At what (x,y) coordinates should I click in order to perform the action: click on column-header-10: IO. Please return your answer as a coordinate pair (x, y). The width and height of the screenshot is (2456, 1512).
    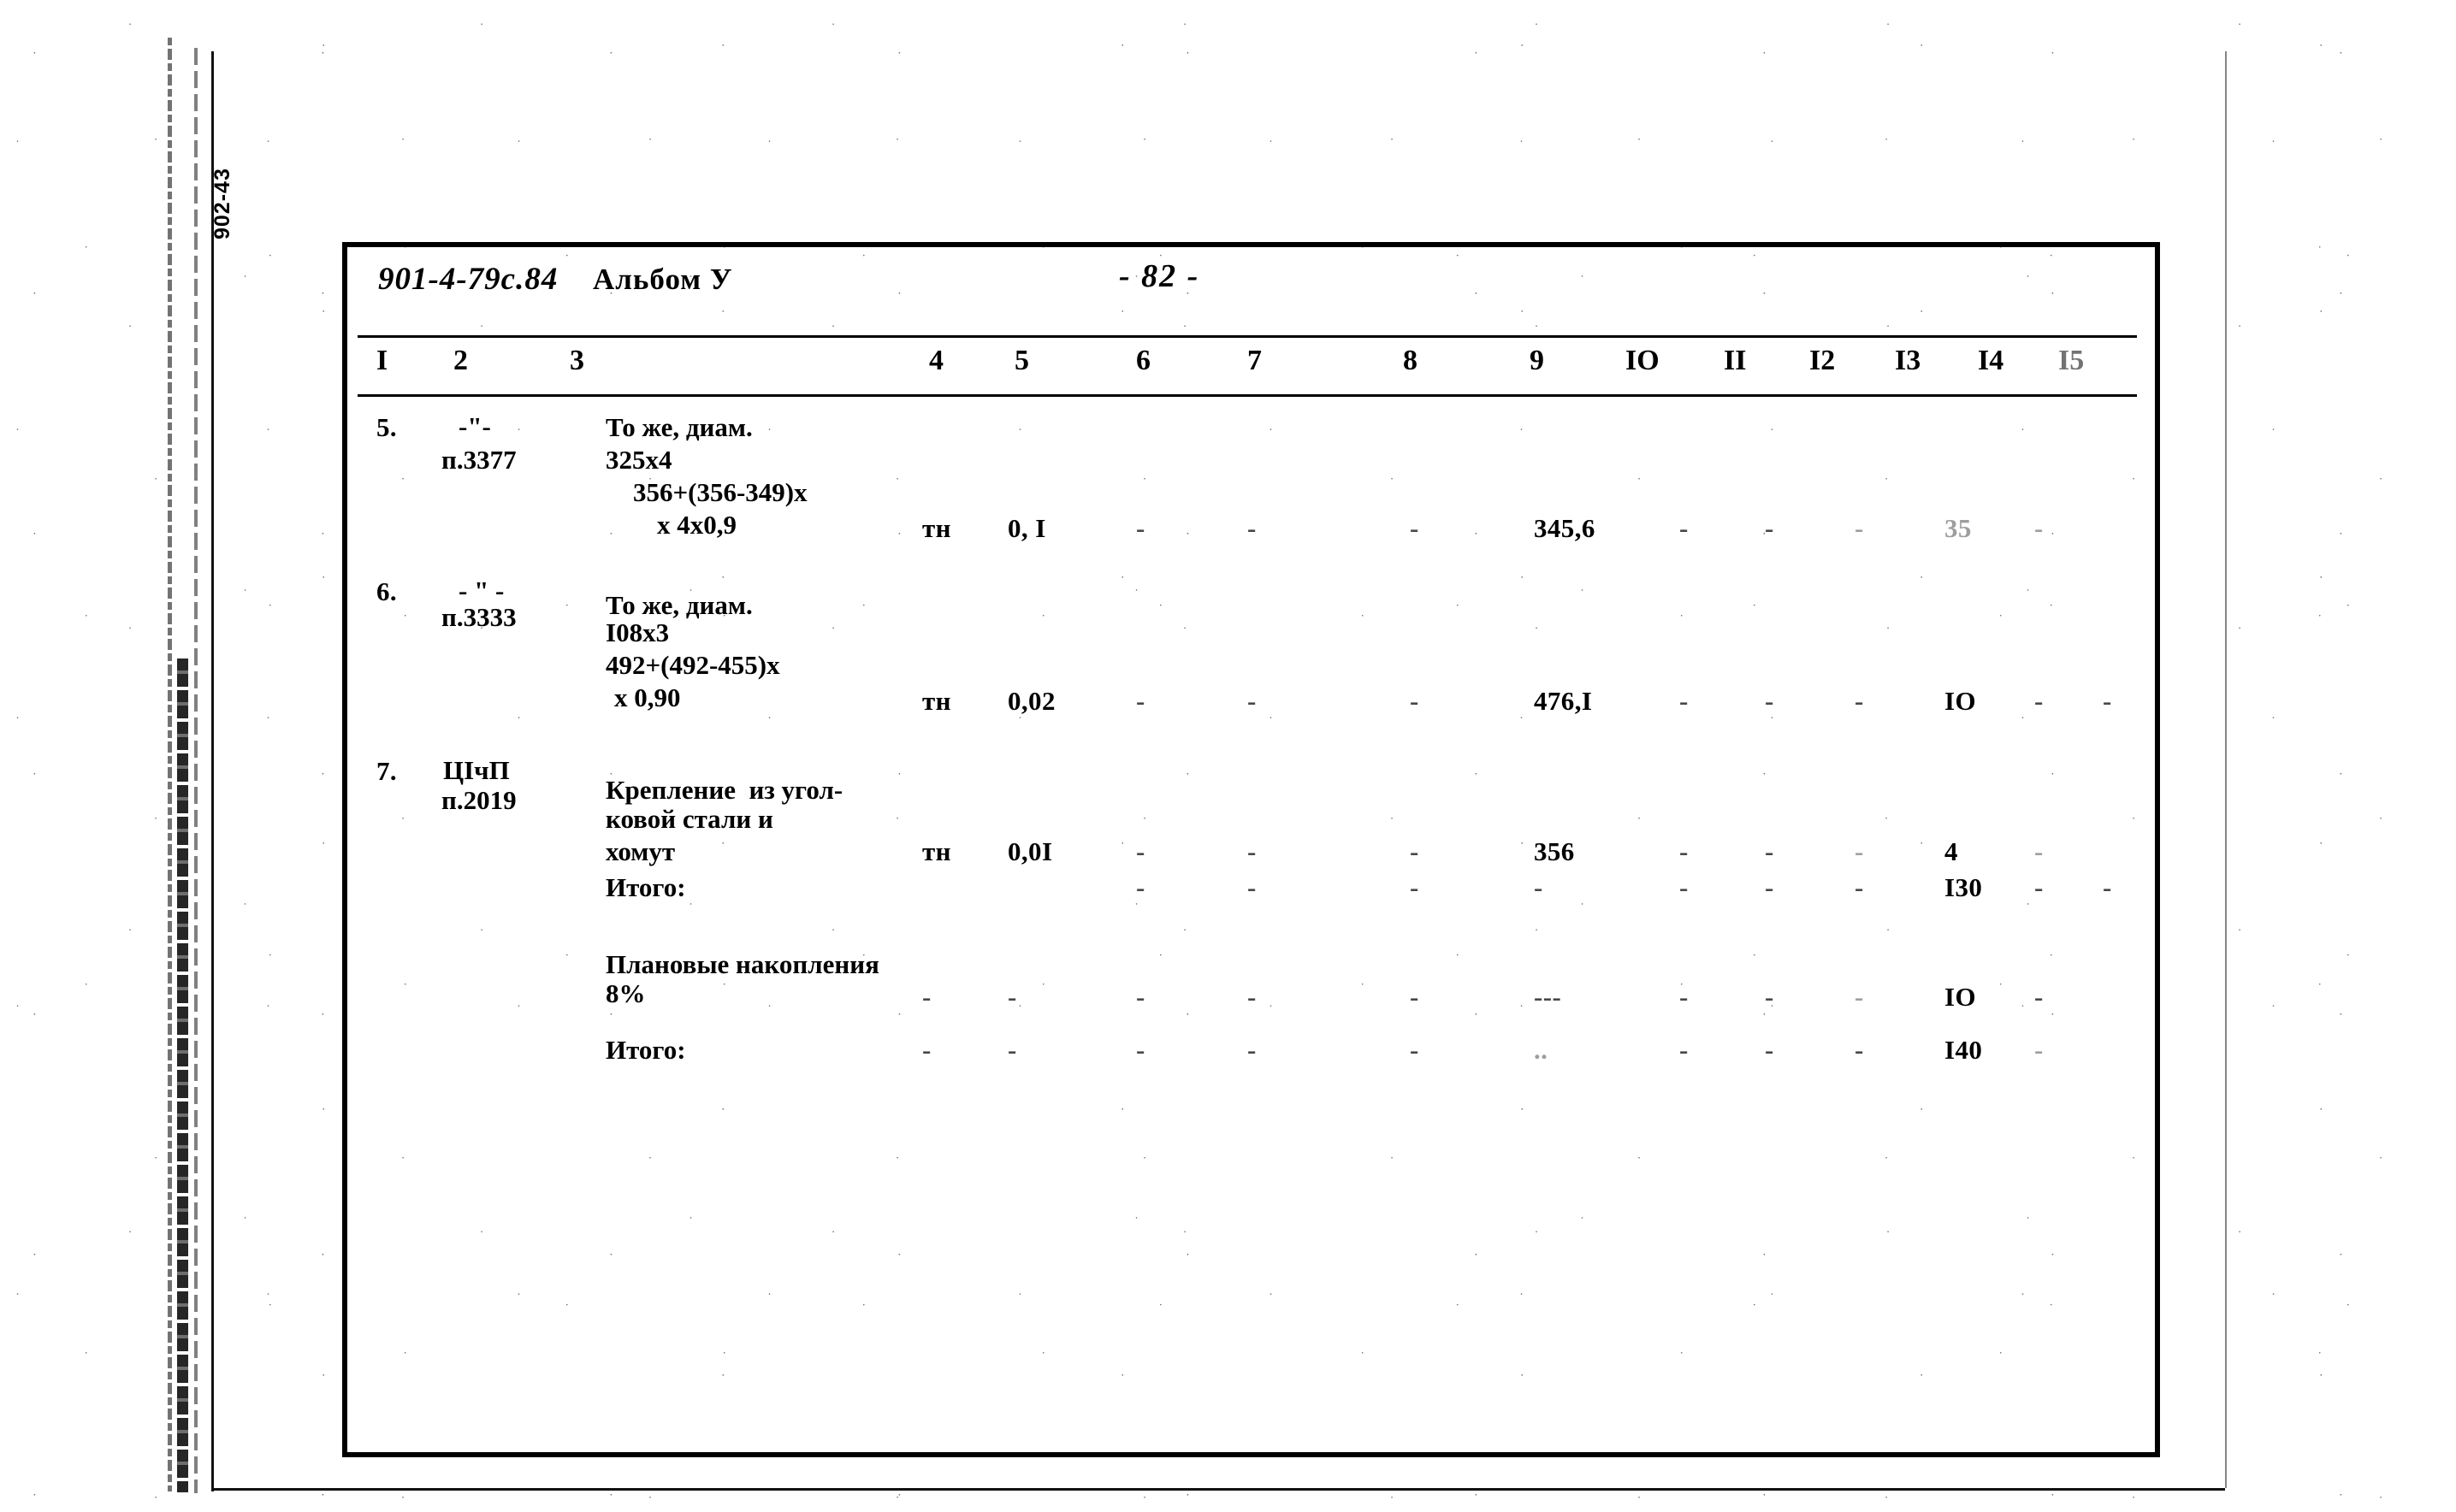
    Looking at the image, I should click on (1642, 360).